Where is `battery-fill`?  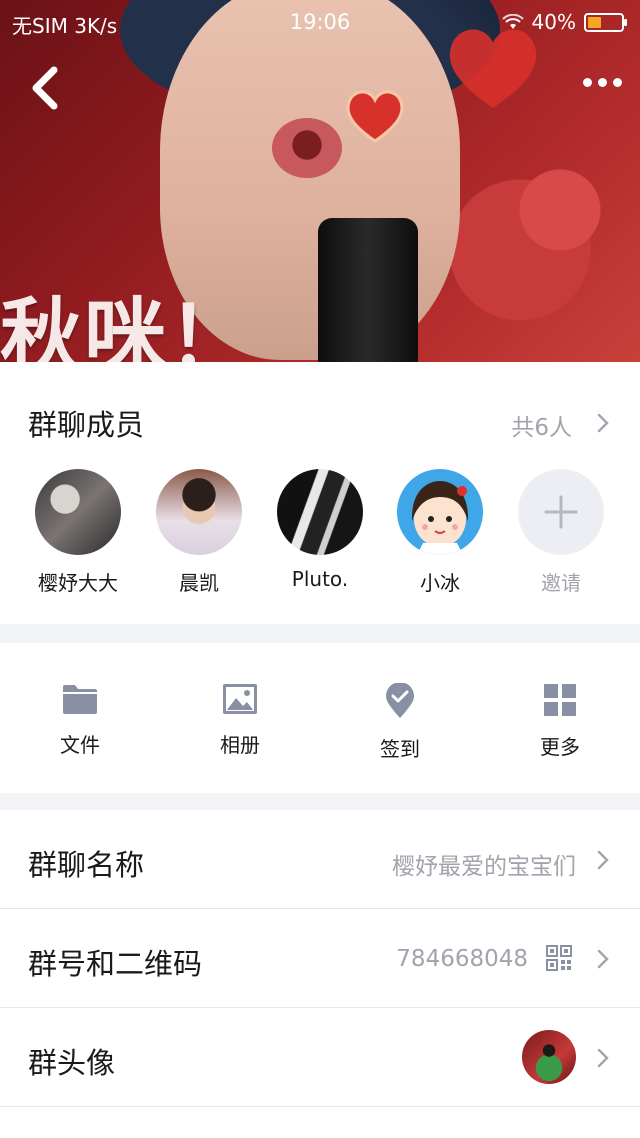
battery-fill is located at coordinates (594, 22).